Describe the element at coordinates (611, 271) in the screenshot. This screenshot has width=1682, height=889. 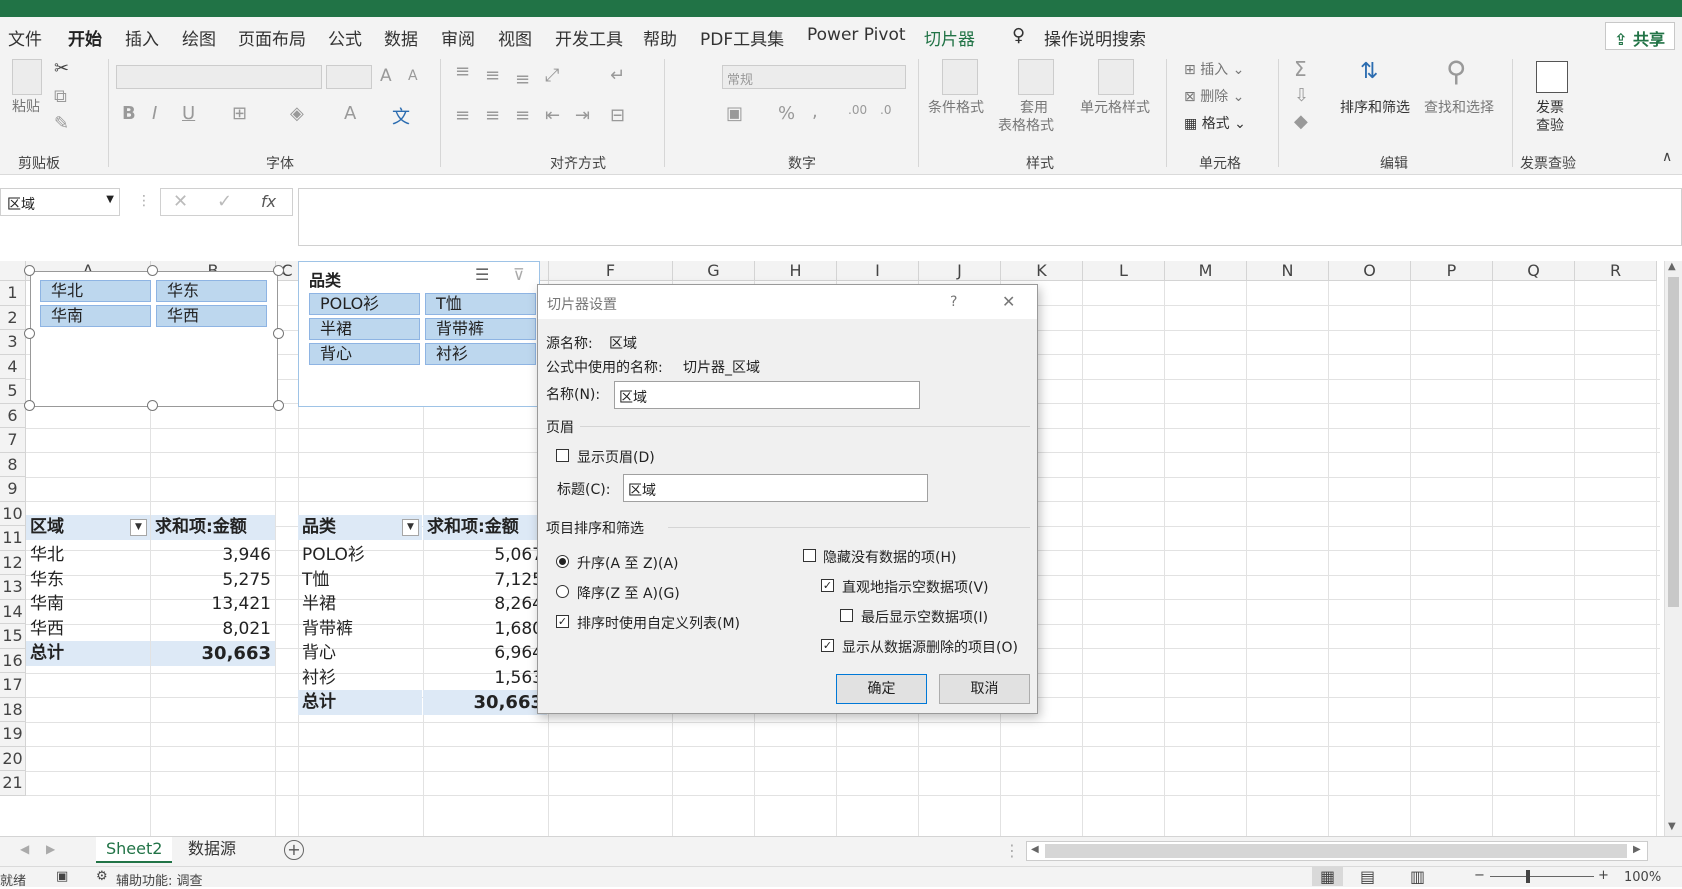
I see `column-header: F` at that location.